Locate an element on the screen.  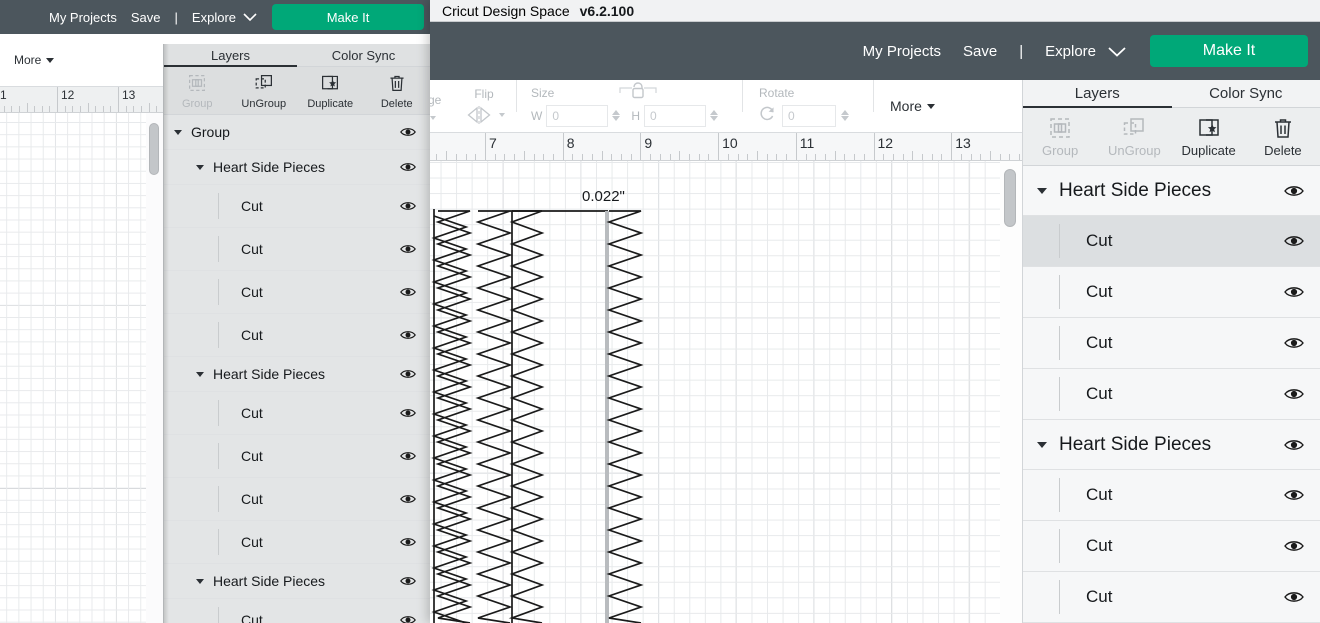
rotate-input: 0 is located at coordinates (809, 115).